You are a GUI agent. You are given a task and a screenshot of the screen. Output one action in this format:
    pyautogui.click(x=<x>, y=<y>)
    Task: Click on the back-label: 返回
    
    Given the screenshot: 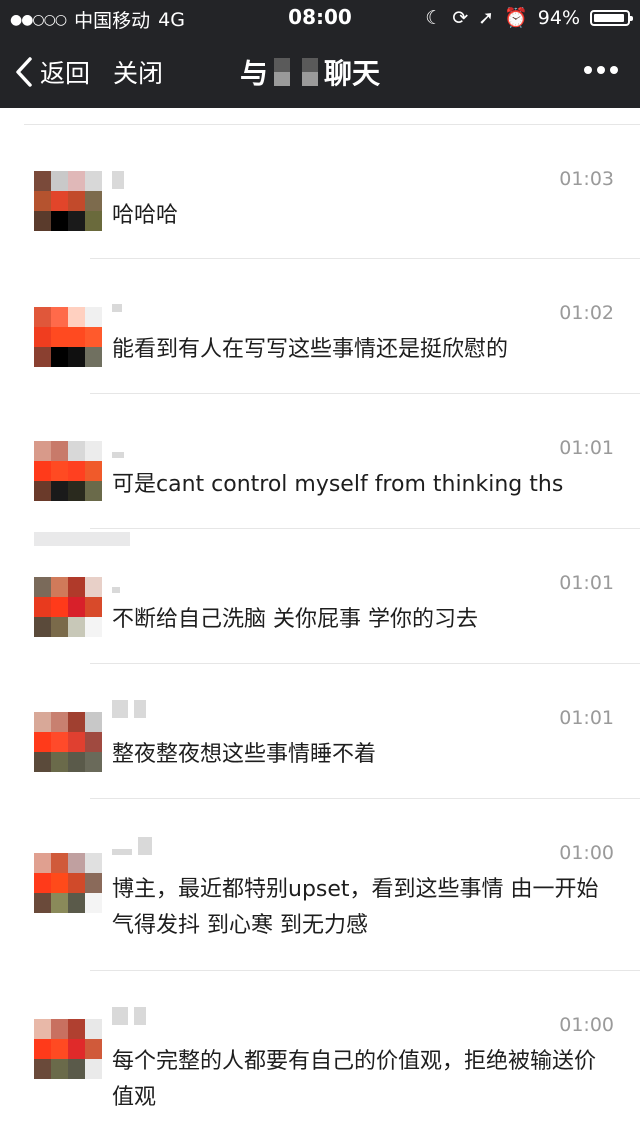 What is the action you would take?
    pyautogui.click(x=65, y=73)
    